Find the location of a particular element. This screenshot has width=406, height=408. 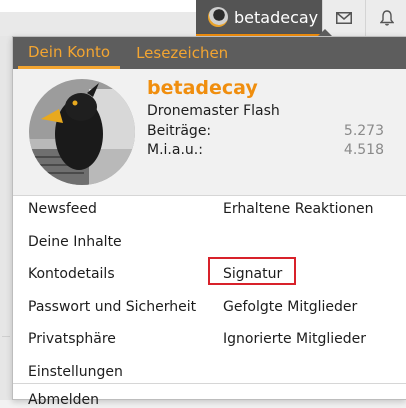

stat-value-posts: 5.273 is located at coordinates (364, 131).